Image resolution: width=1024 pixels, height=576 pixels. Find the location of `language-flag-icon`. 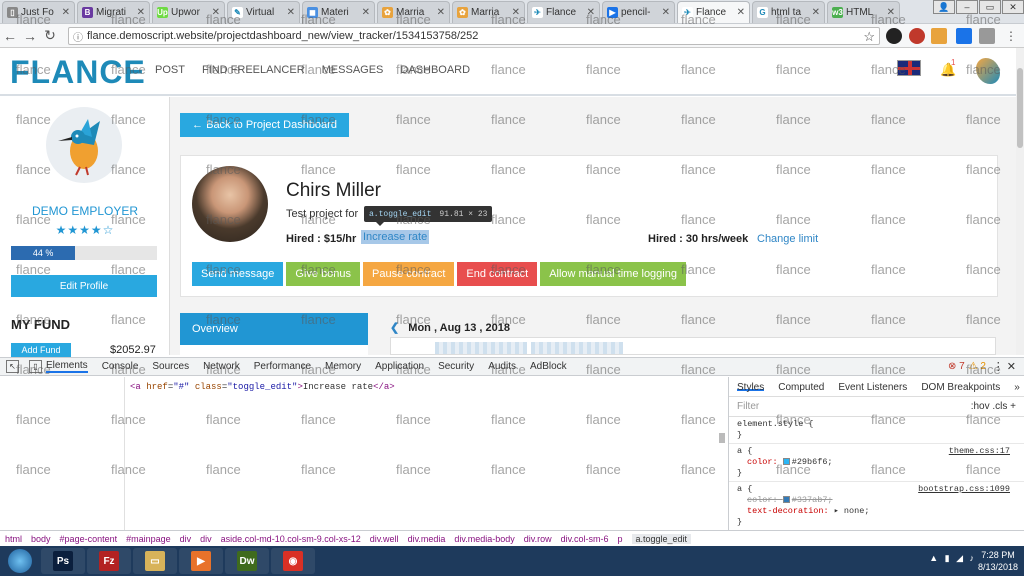

language-flag-icon is located at coordinates (909, 68).